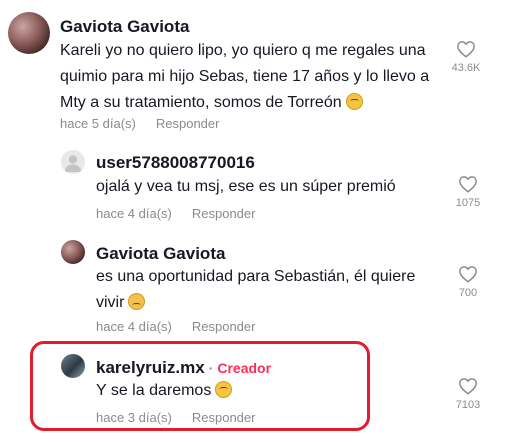 This screenshot has width=512, height=442. I want to click on worried-face-icon, so click(137, 301).